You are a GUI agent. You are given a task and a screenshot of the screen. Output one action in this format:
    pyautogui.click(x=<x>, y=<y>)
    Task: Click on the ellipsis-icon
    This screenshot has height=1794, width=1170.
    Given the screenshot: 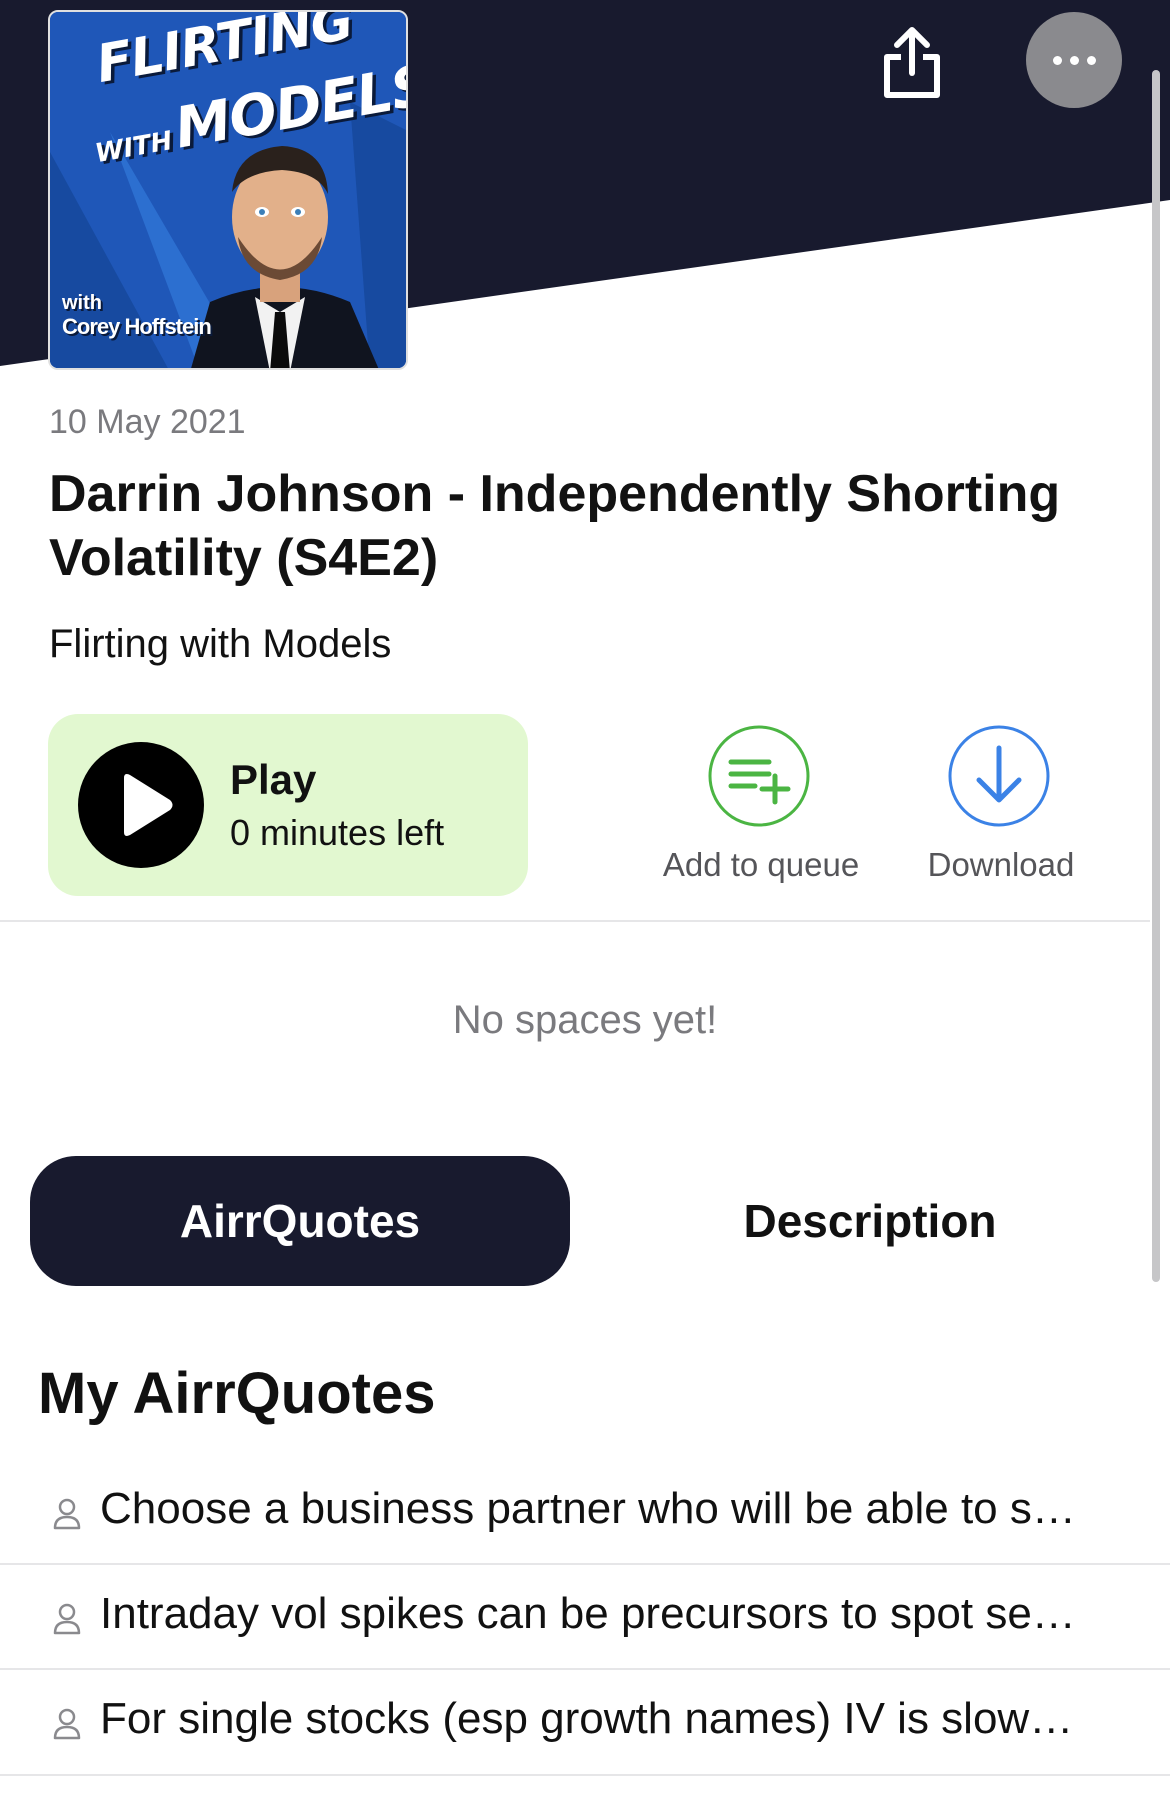 What is the action you would take?
    pyautogui.click(x=1074, y=60)
    